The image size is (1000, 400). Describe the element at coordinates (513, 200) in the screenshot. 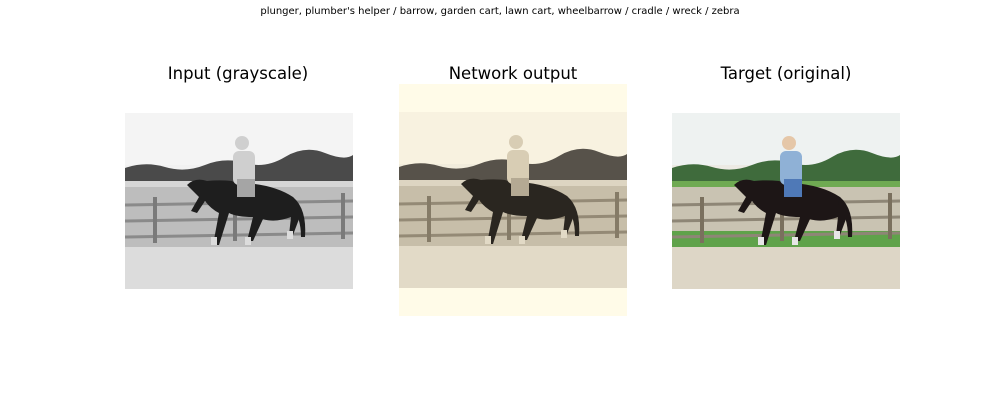

I see `network-output-image` at that location.